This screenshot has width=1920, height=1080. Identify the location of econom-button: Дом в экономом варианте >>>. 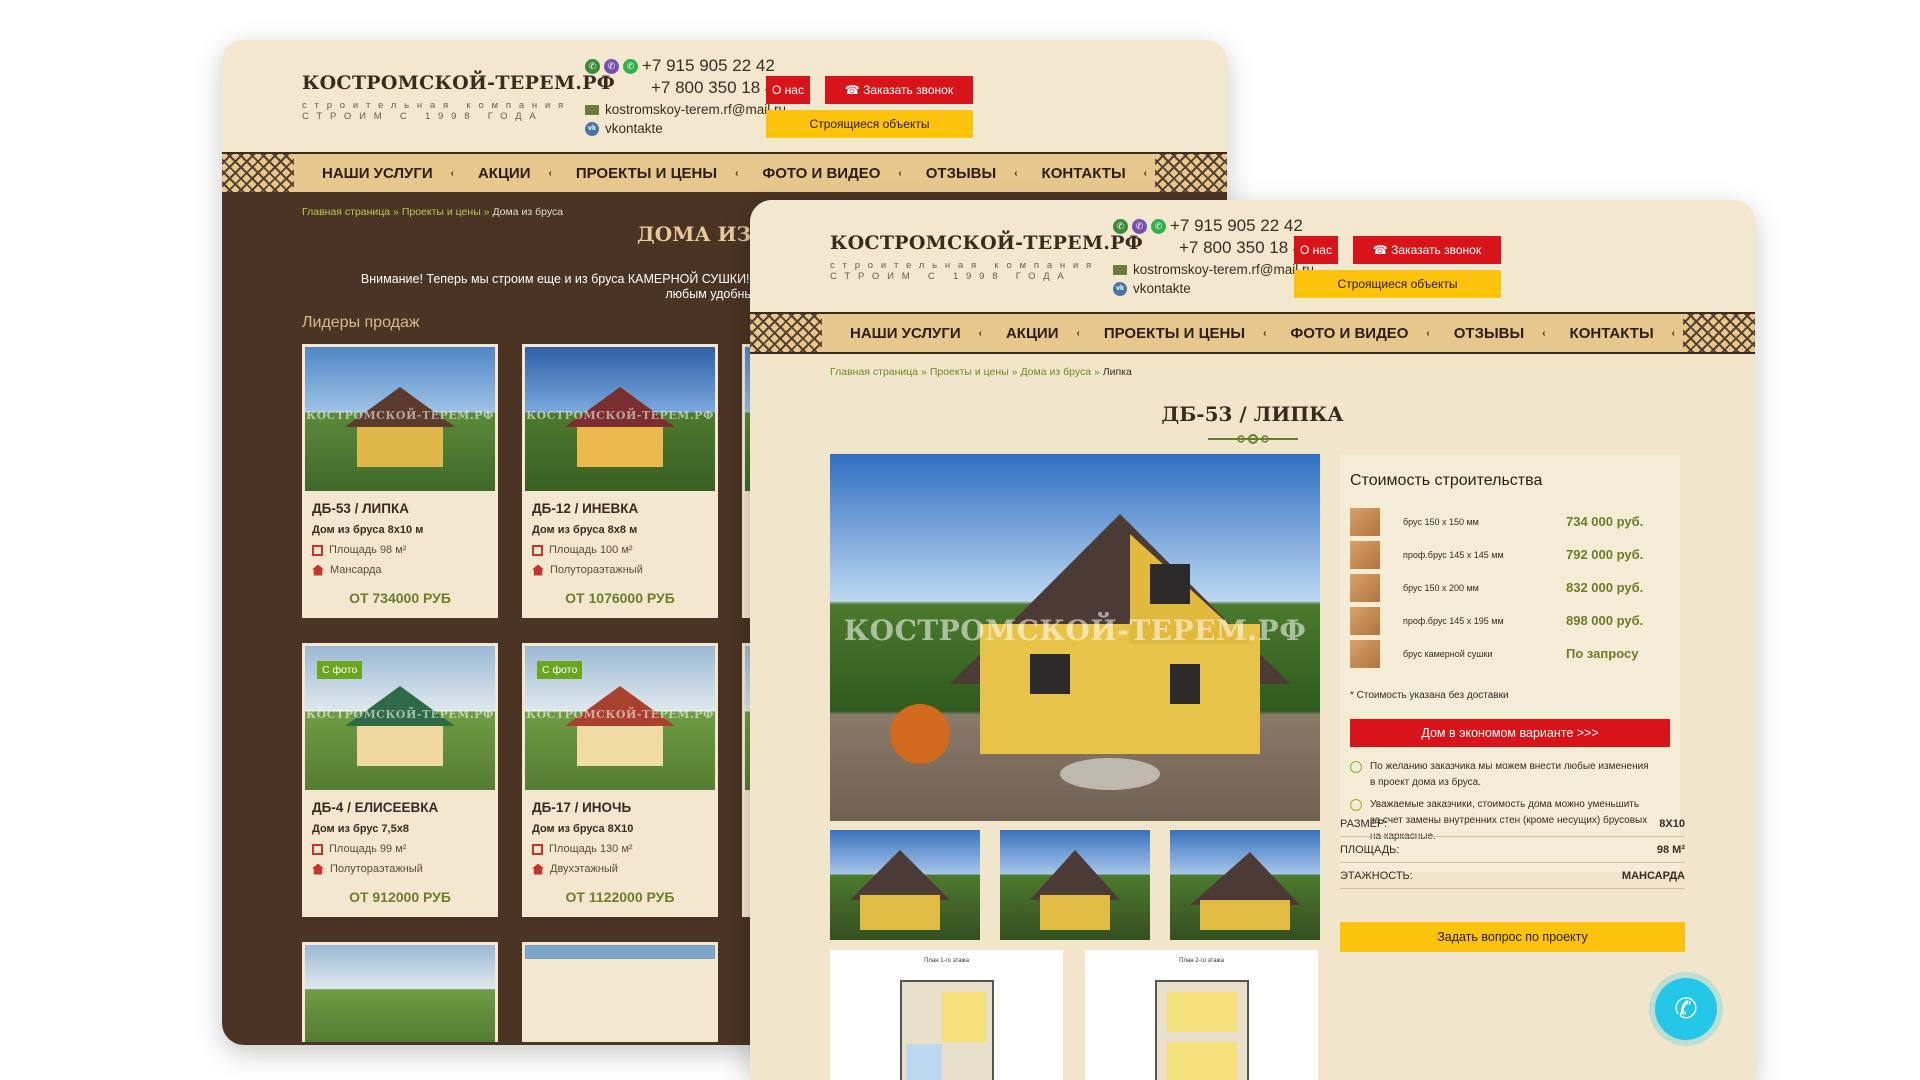
(1510, 733).